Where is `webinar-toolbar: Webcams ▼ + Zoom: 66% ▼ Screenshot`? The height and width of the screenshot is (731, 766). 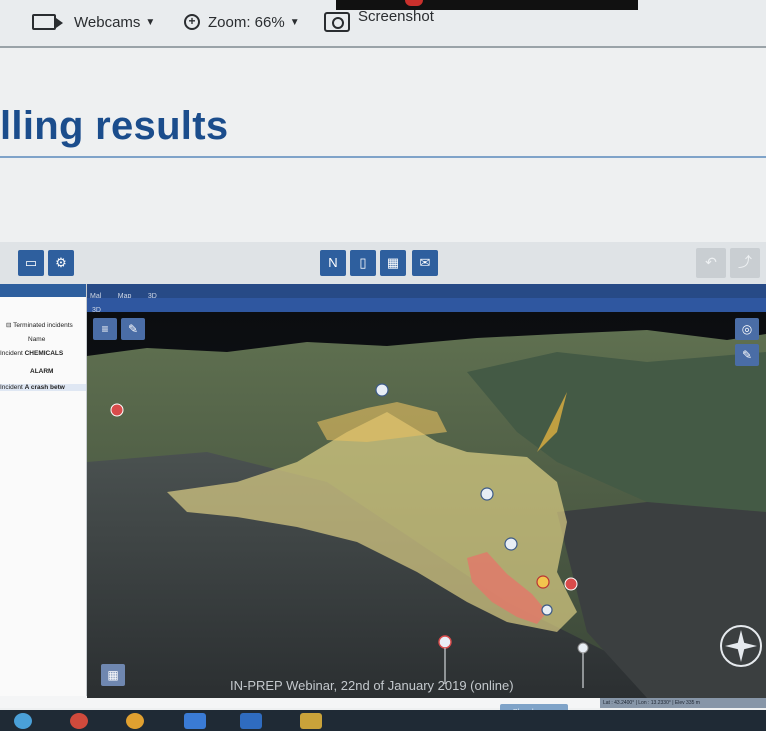 webinar-toolbar: Webcams ▼ + Zoom: 66% ▼ Screenshot is located at coordinates (383, 24).